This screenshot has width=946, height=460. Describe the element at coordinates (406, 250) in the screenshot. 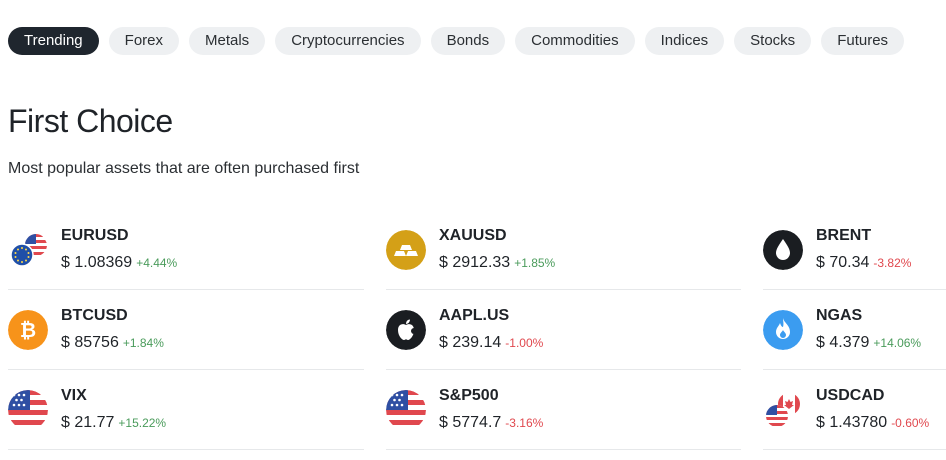

I see `gold-bars-icon` at that location.